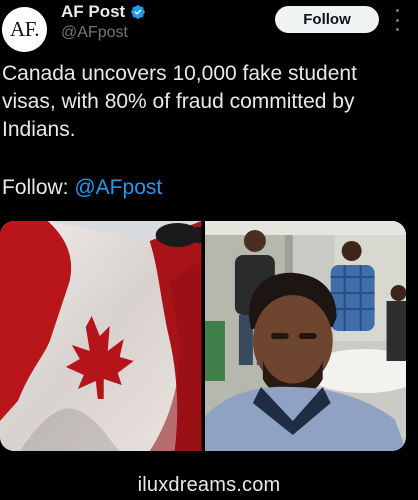 The width and height of the screenshot is (418, 500). I want to click on avatar: AF., so click(24, 29).